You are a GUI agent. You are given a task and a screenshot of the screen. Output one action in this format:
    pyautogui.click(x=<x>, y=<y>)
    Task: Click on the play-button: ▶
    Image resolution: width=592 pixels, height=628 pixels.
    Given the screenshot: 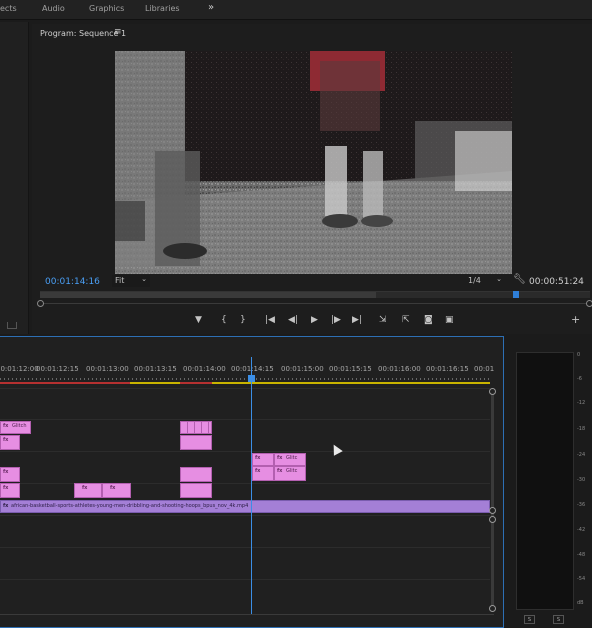 What is the action you would take?
    pyautogui.click(x=314, y=320)
    